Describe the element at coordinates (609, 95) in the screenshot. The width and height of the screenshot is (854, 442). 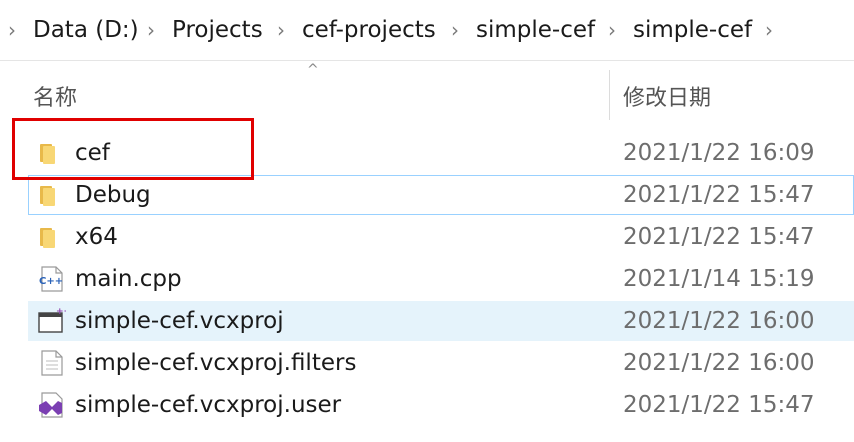
I see `column-divider` at that location.